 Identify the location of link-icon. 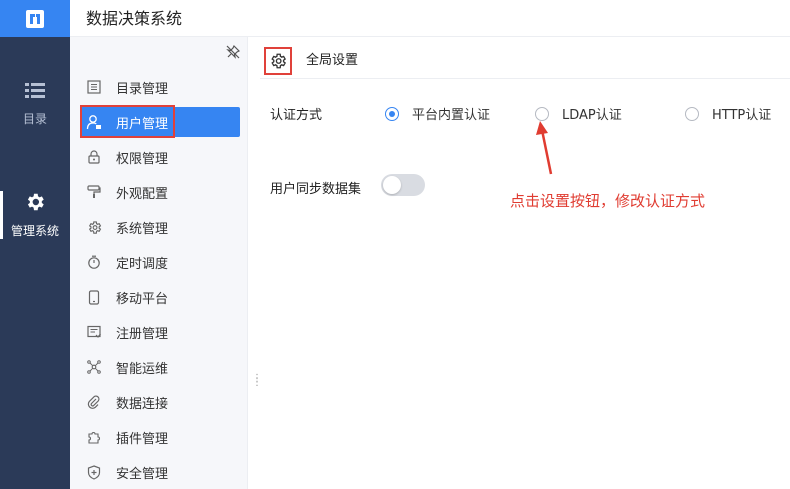
(94, 402).